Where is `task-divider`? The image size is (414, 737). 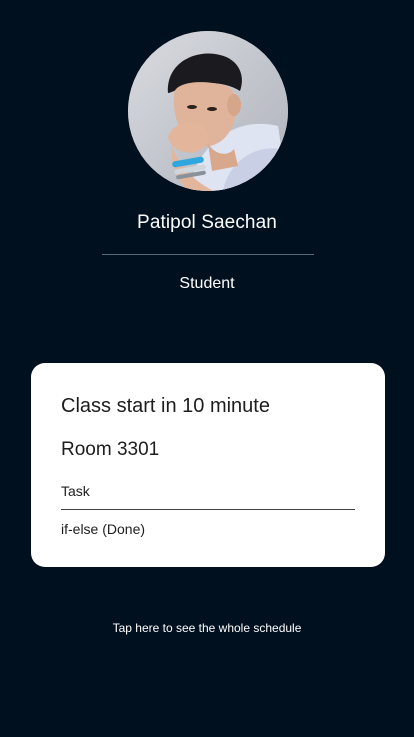 task-divider is located at coordinates (208, 509).